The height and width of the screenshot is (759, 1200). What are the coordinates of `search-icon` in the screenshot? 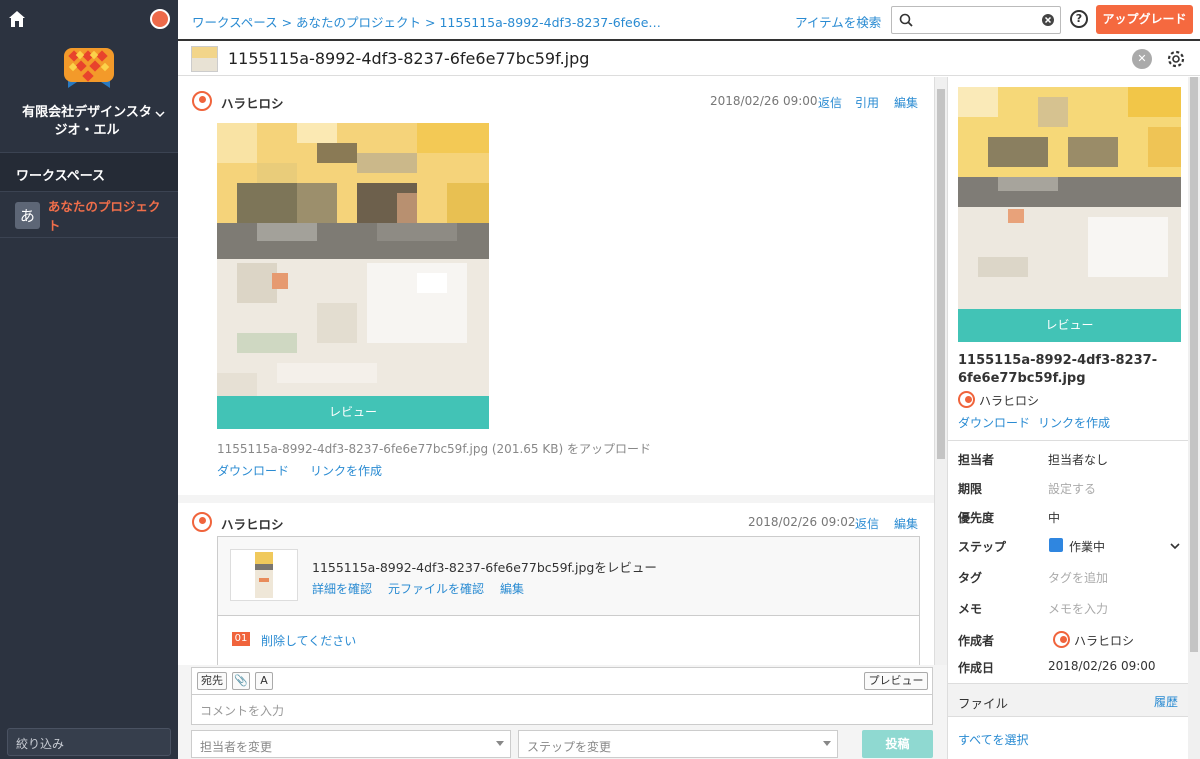 It's located at (906, 20).